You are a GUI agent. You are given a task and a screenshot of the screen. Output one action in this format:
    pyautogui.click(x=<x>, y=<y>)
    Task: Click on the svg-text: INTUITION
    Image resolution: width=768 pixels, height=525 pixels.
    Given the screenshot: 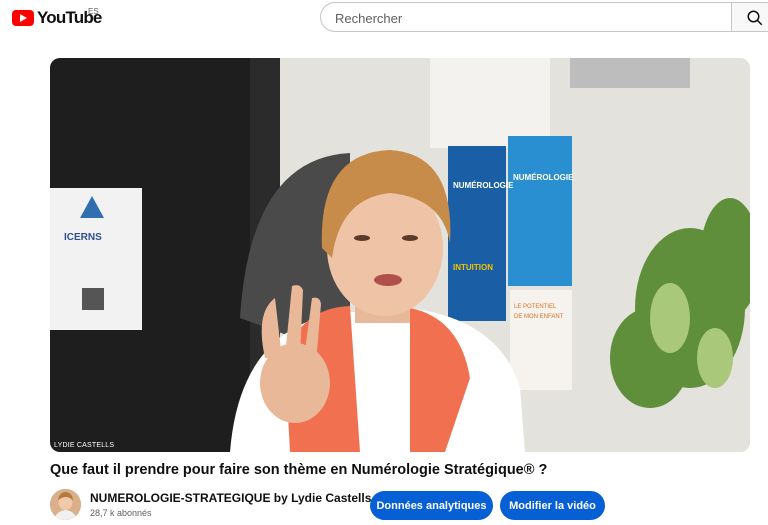 What is the action you would take?
    pyautogui.click(x=473, y=267)
    